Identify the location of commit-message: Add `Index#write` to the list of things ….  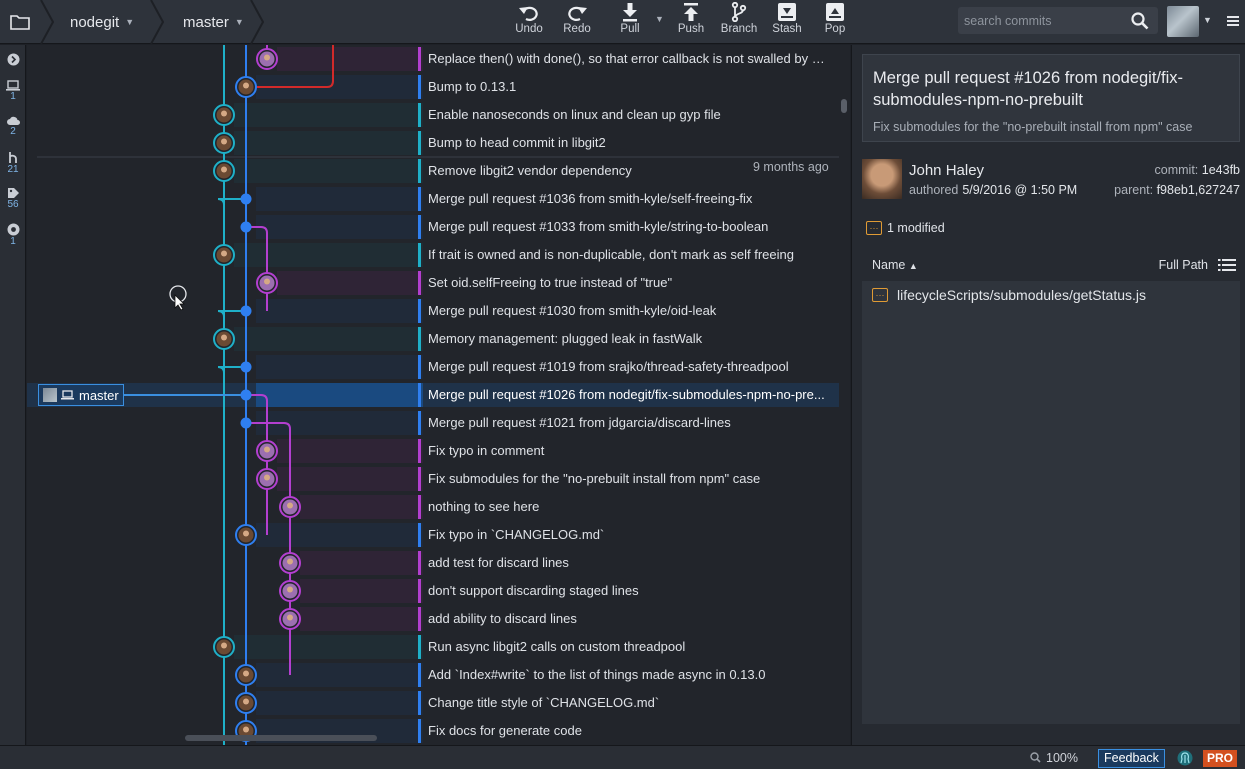
(628, 675).